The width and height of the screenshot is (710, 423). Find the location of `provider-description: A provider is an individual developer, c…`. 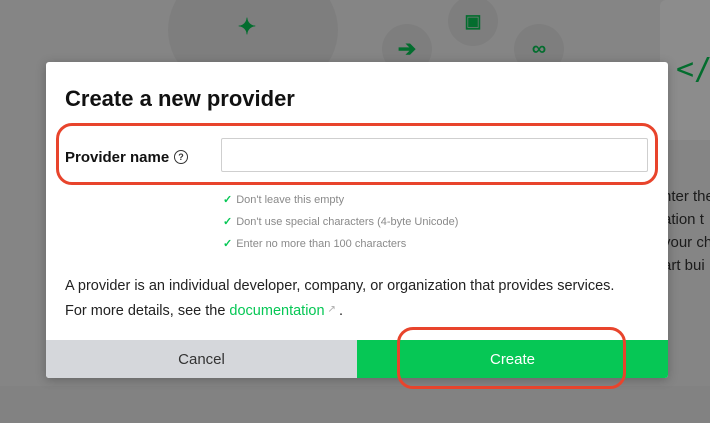

provider-description: A provider is an individual developer, c… is located at coordinates (345, 299).